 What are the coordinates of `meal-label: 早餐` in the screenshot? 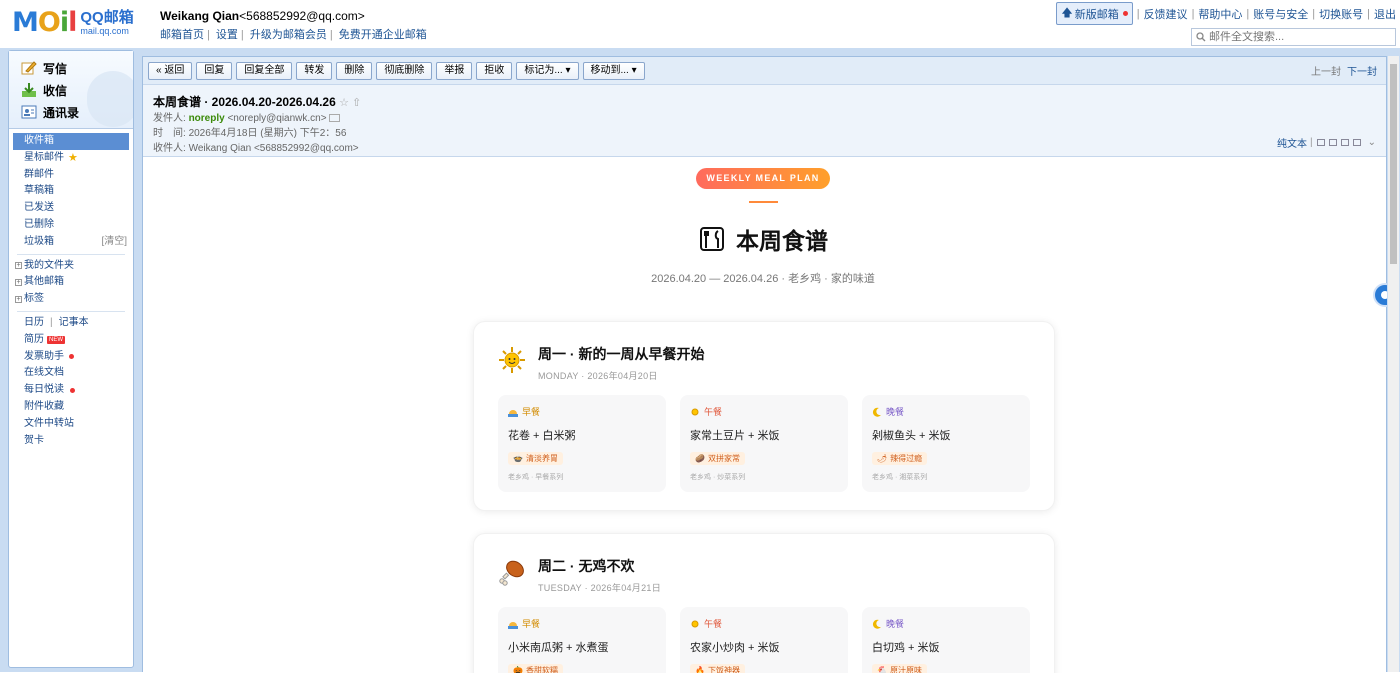 It's located at (582, 411).